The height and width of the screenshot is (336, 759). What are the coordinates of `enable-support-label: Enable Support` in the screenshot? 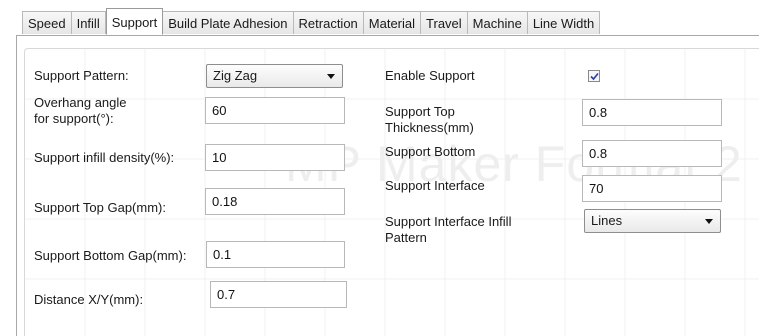 It's located at (430, 75).